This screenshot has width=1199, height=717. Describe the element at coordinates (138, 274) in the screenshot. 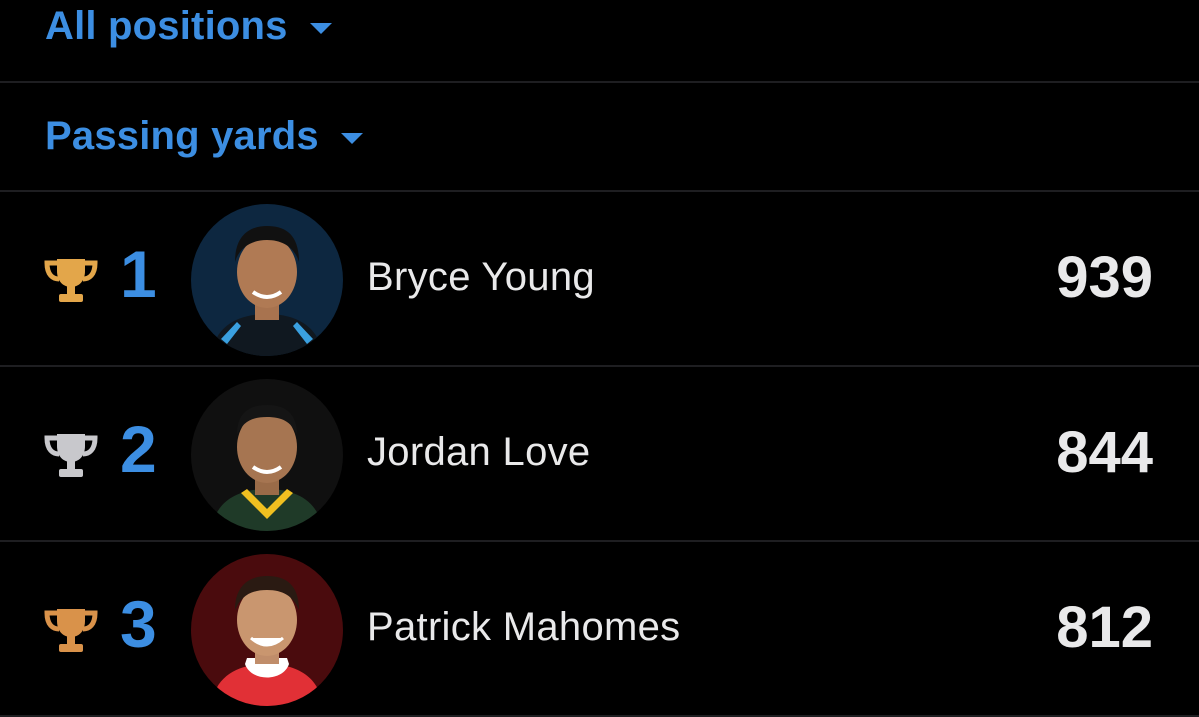

I see `rank-number: 1` at that location.